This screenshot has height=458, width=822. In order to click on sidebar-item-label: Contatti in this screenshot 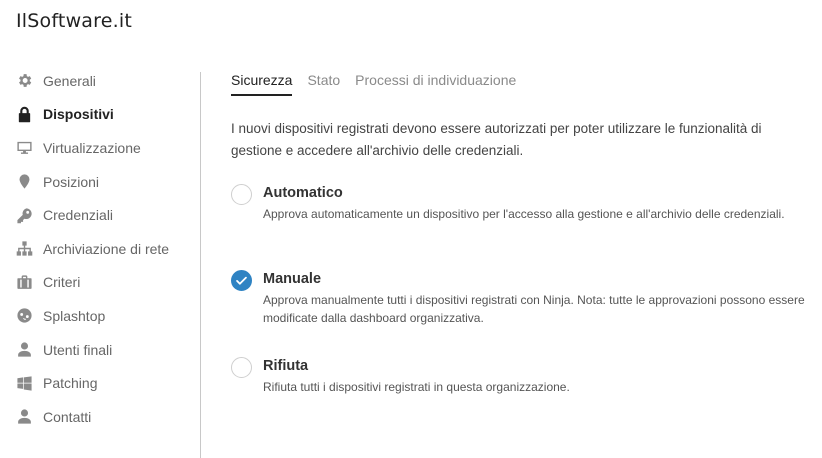, I will do `click(67, 416)`.